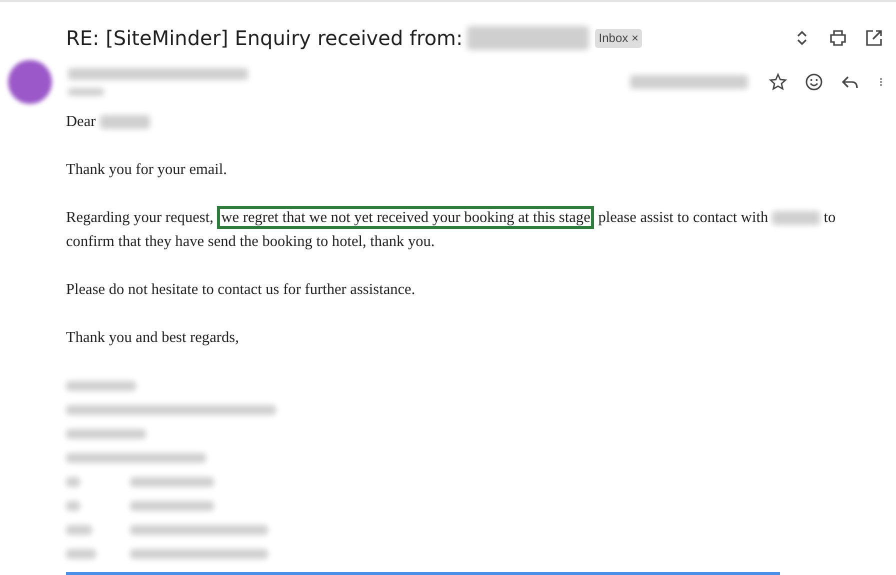  What do you see at coordinates (146, 169) in the screenshot?
I see `body-text: Thank you for your email.` at bounding box center [146, 169].